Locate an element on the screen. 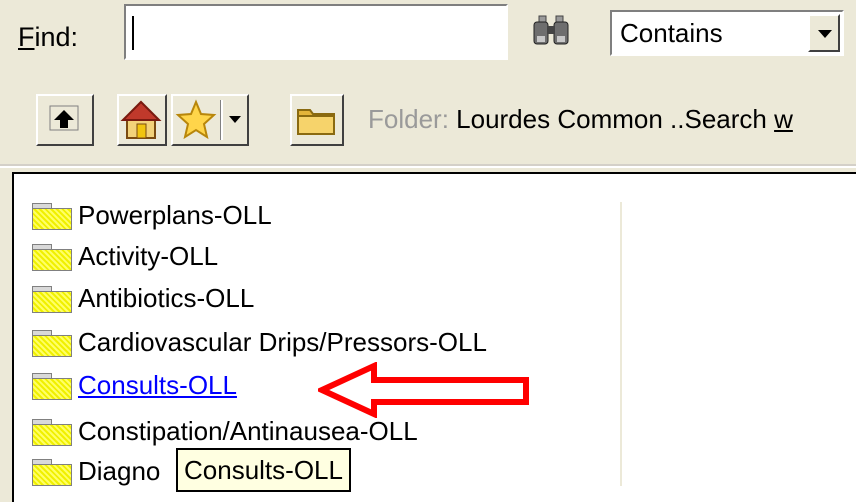 This screenshot has width=856, height=502. tree-item-activity: Activity-OLL is located at coordinates (124, 256).